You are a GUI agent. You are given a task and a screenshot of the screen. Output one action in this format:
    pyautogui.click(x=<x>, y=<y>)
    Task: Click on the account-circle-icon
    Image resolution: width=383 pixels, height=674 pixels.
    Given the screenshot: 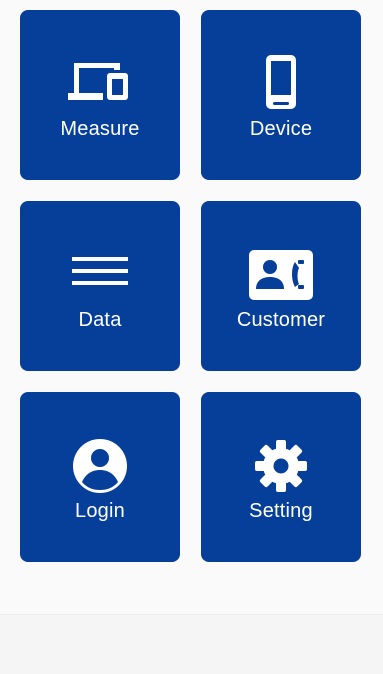 What is the action you would take?
    pyautogui.click(x=100, y=466)
    